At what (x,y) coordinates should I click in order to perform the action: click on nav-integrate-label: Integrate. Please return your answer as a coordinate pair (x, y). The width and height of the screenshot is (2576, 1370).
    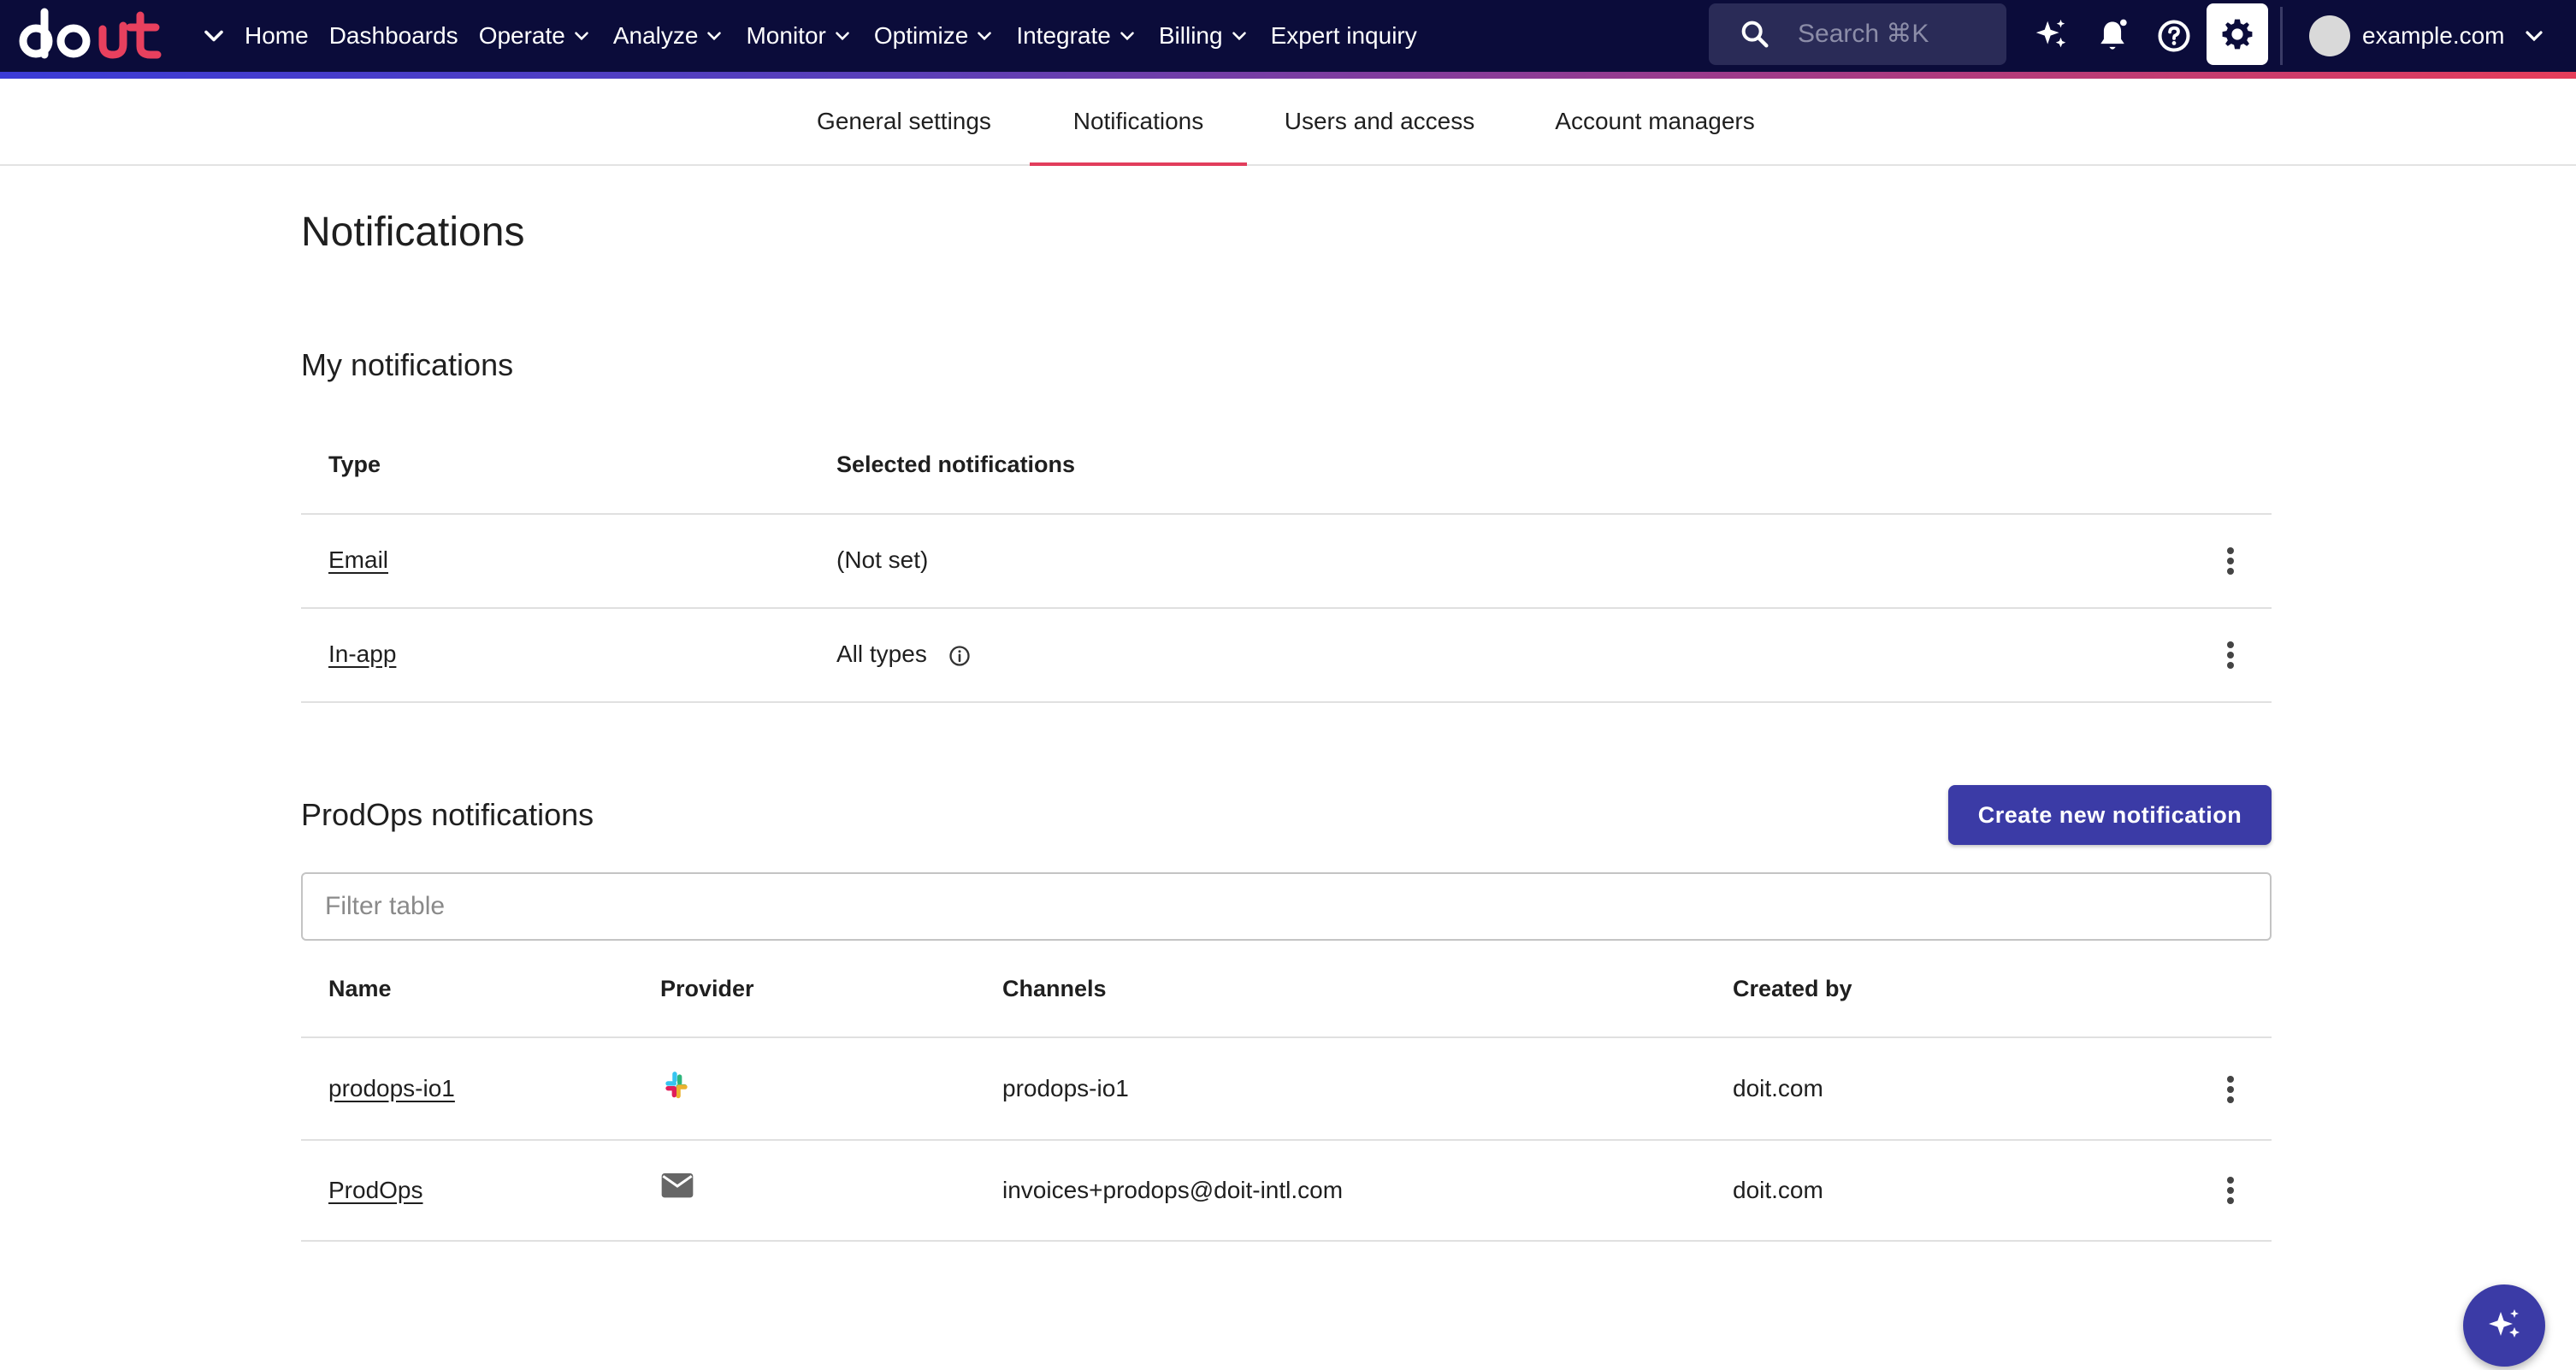
    Looking at the image, I should click on (1063, 35).